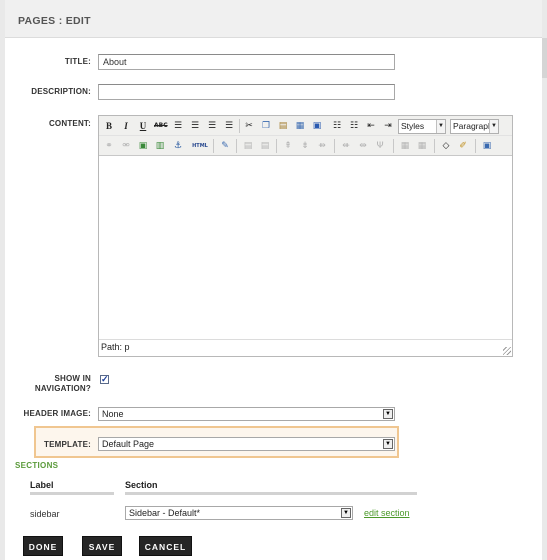 The width and height of the screenshot is (547, 560). Describe the element at coordinates (300, 126) in the screenshot. I see `paste-text-icon: ▦` at that location.